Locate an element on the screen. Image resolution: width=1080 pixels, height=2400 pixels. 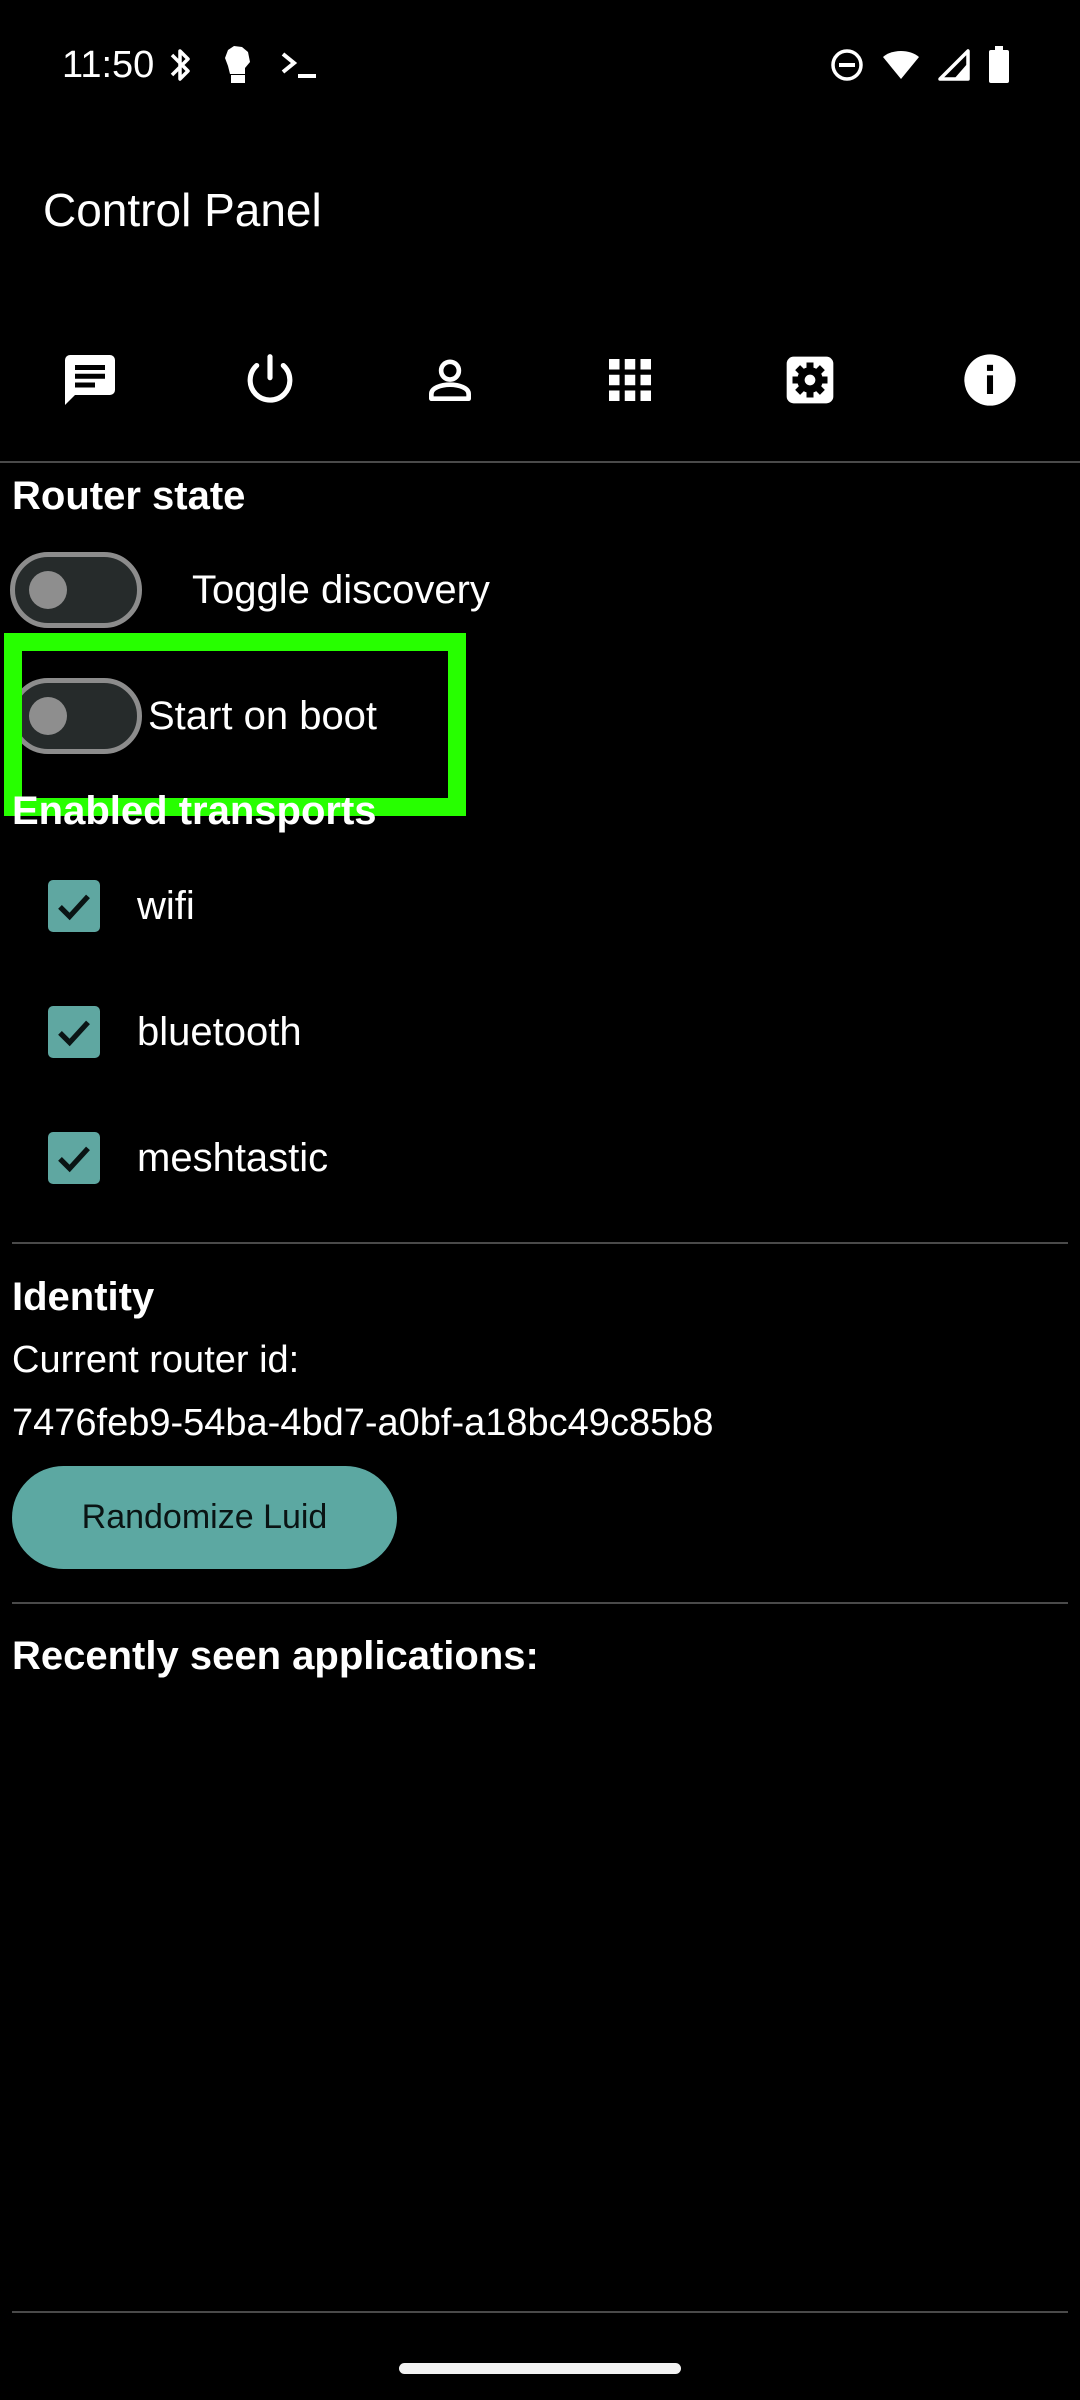
bottom-divider is located at coordinates (540, 2312).